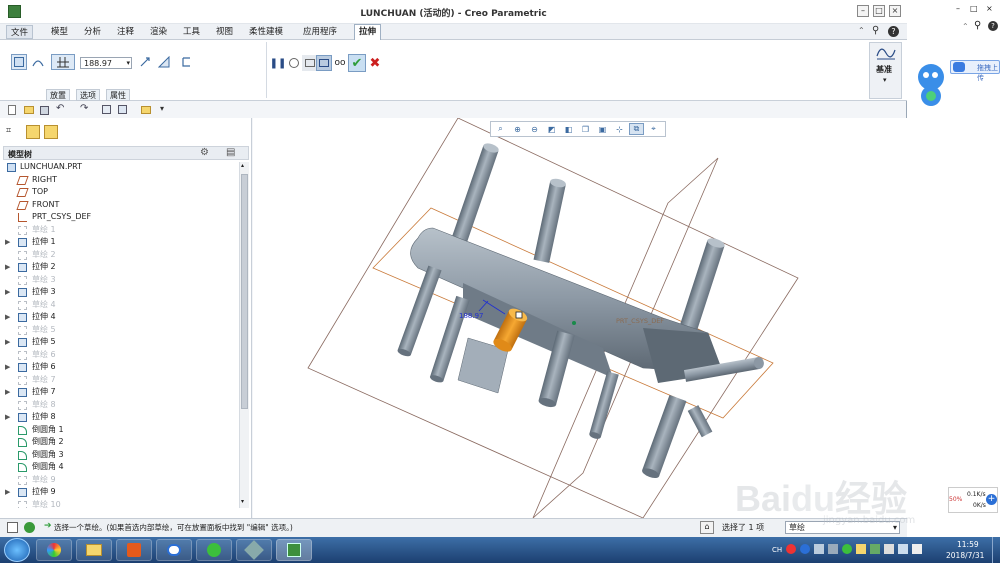 This screenshot has width=1000, height=563. Describe the element at coordinates (121, 405) in the screenshot. I see `tree-item-sketch: 草绘 8` at that location.